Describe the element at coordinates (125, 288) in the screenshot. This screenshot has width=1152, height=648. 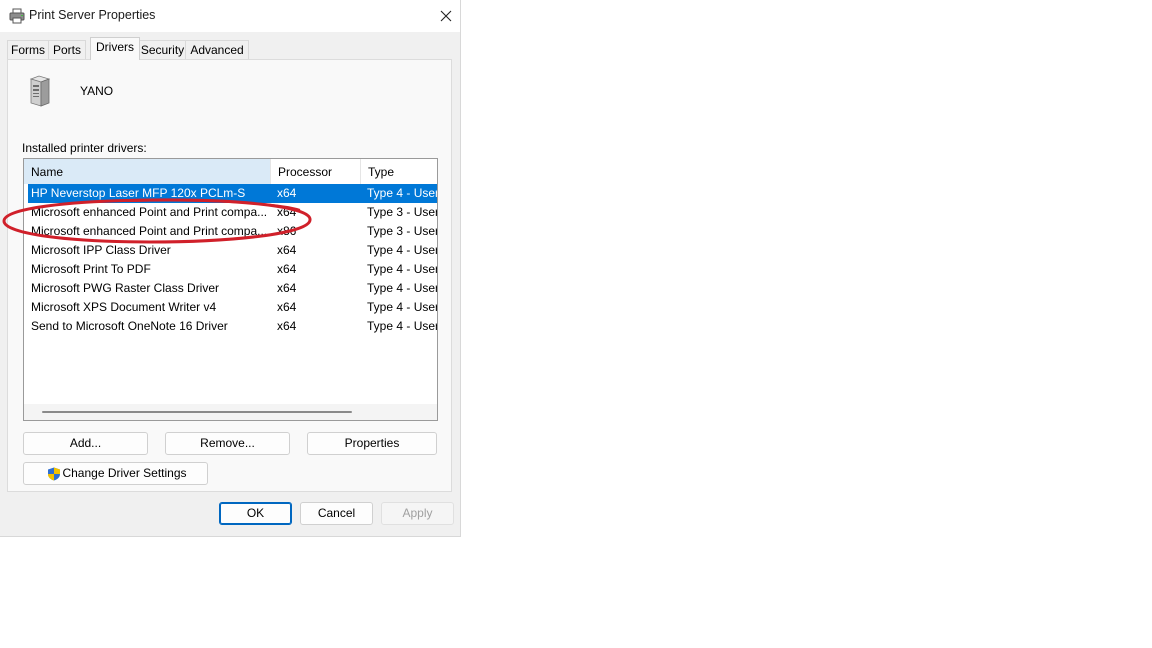
I see `driver-name: Microsoft PWG Raster Class Driver` at that location.